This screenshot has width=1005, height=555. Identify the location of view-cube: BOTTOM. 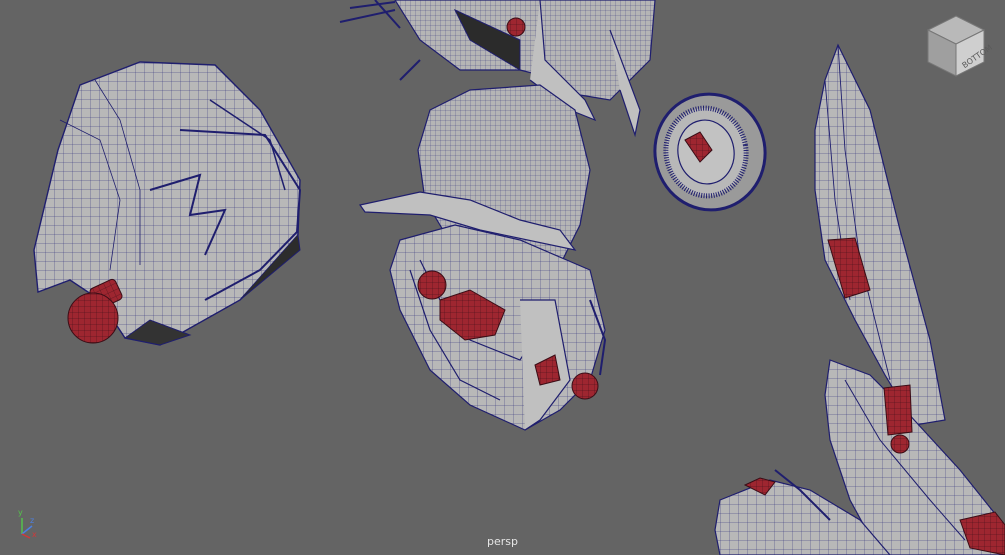
(957, 48).